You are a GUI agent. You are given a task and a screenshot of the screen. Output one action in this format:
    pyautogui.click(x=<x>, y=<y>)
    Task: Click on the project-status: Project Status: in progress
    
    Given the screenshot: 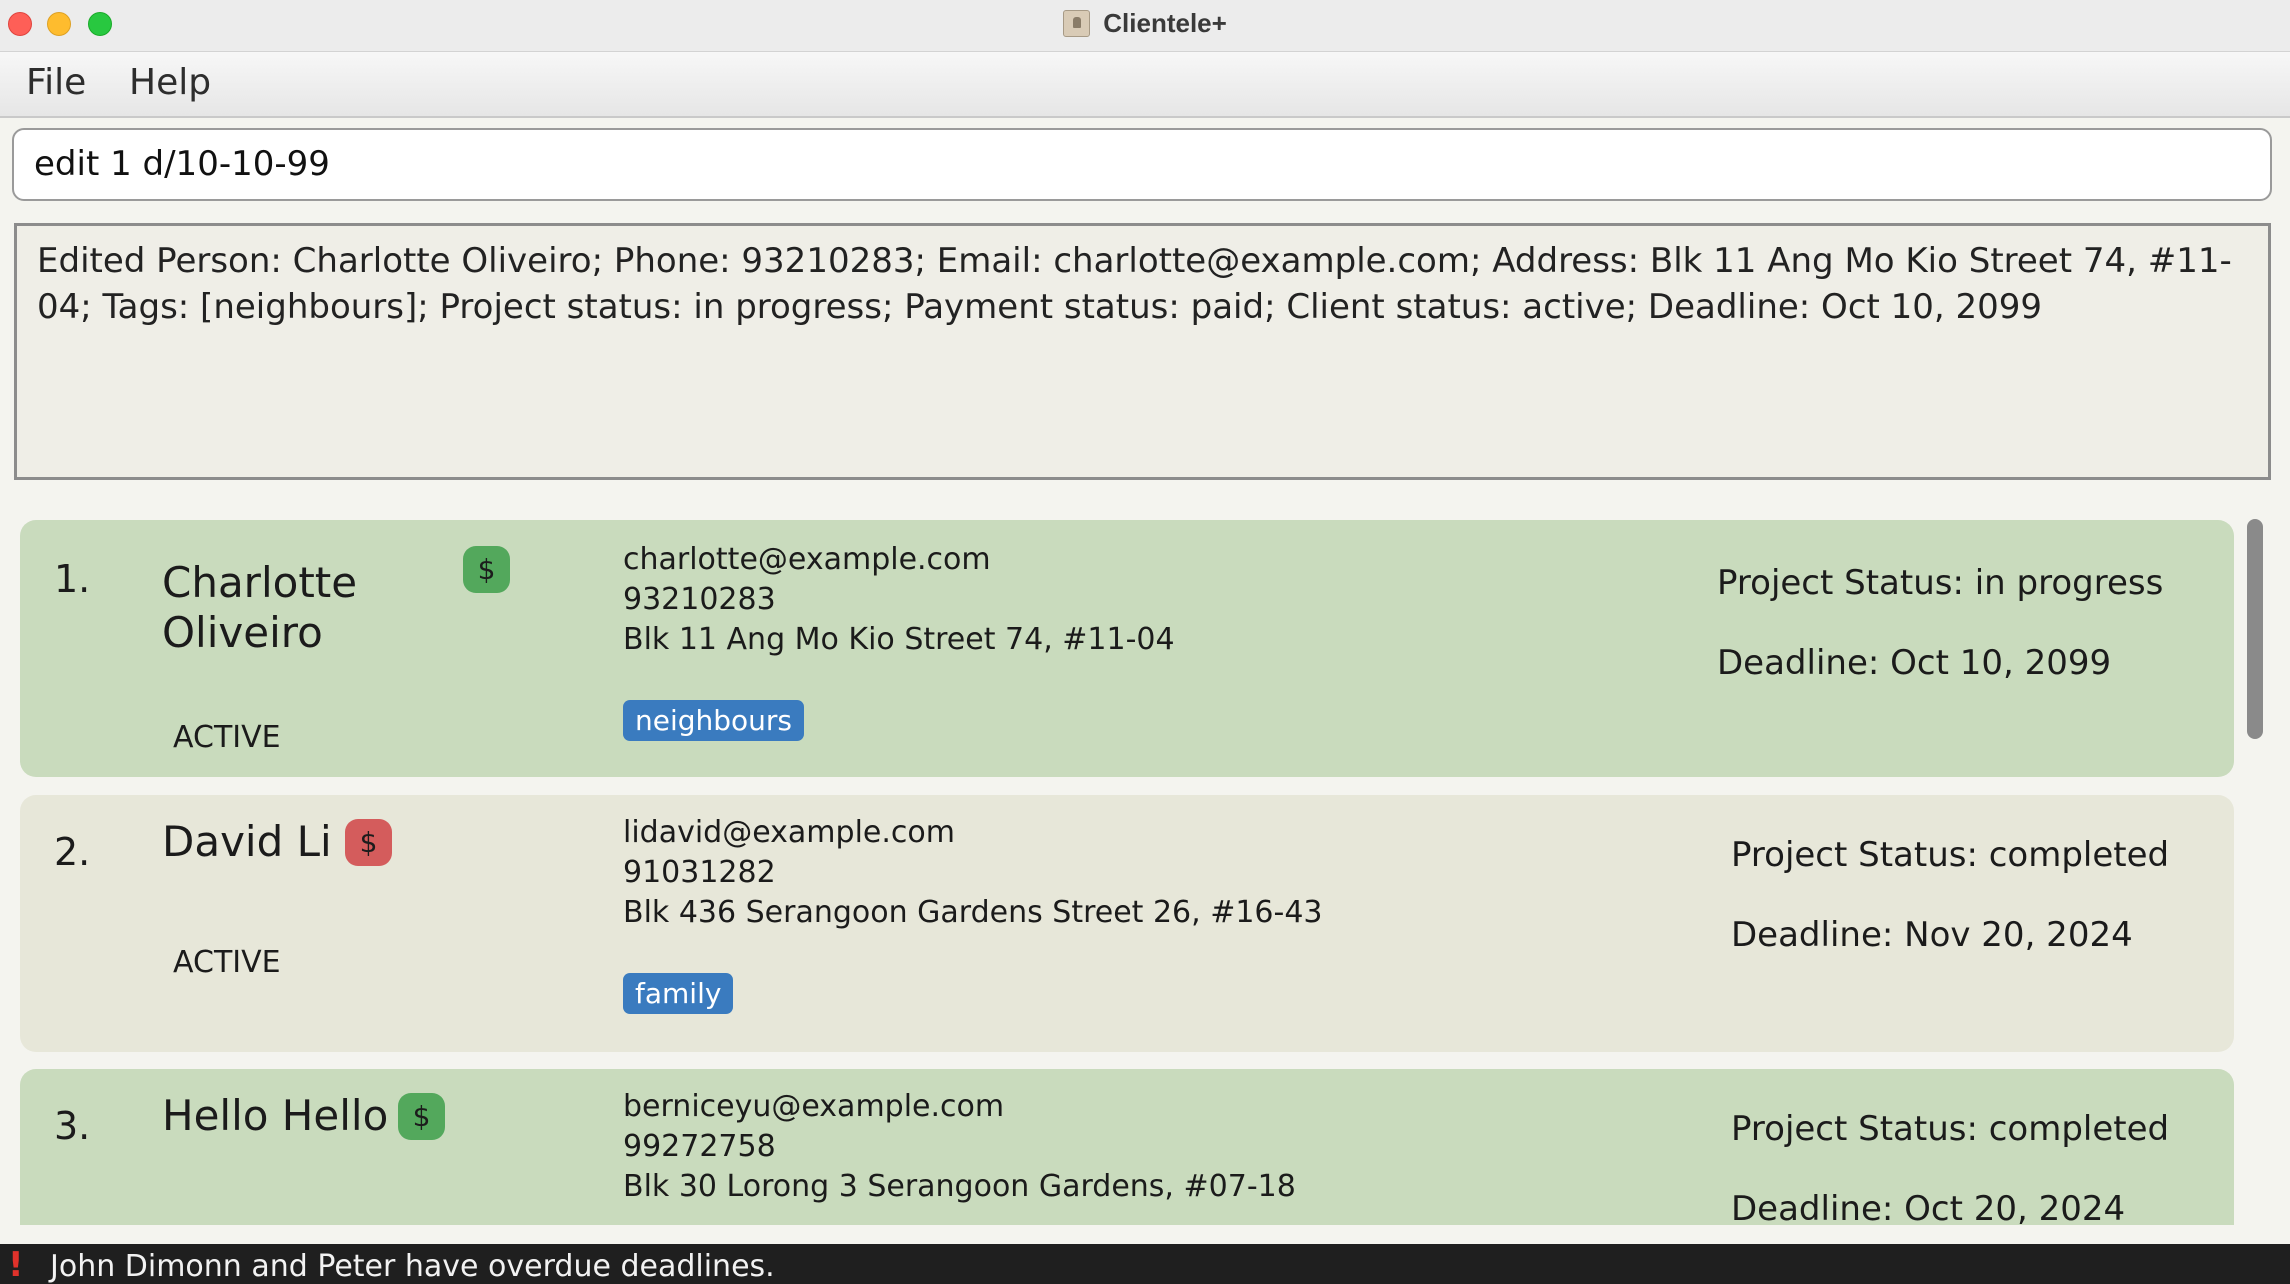 What is the action you would take?
    pyautogui.click(x=1940, y=583)
    